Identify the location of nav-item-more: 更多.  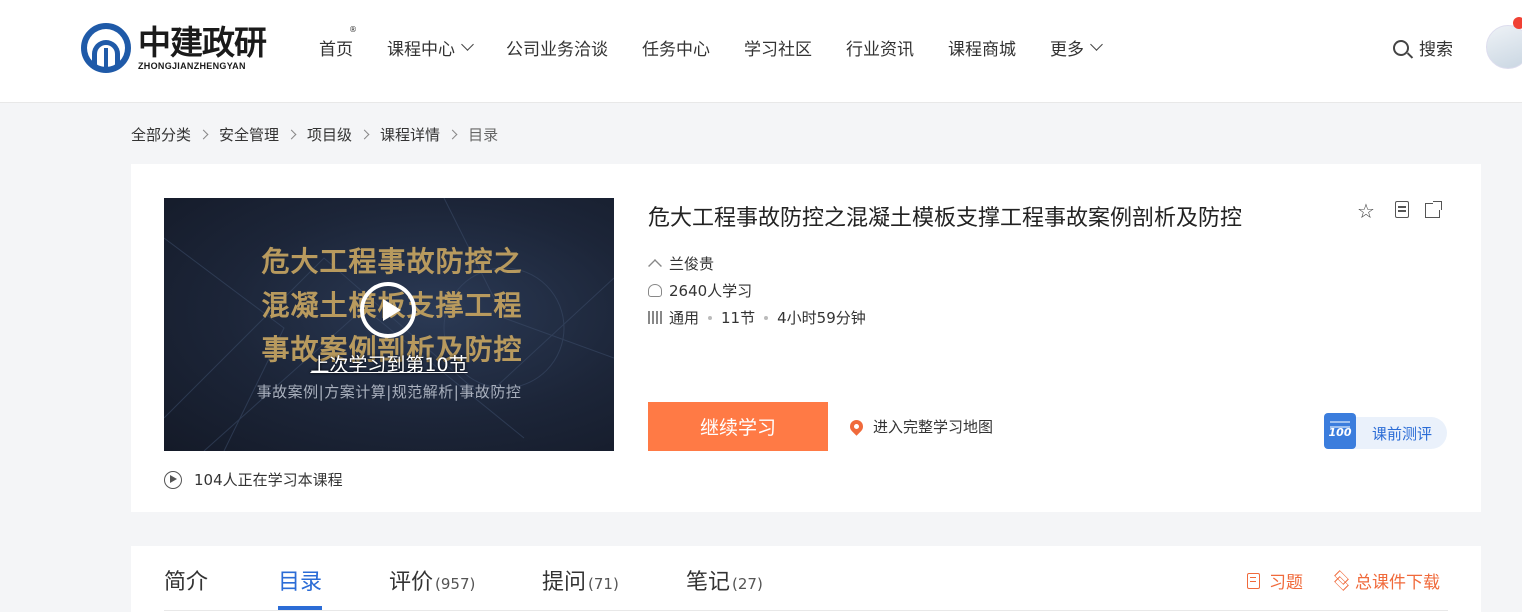
(1076, 47).